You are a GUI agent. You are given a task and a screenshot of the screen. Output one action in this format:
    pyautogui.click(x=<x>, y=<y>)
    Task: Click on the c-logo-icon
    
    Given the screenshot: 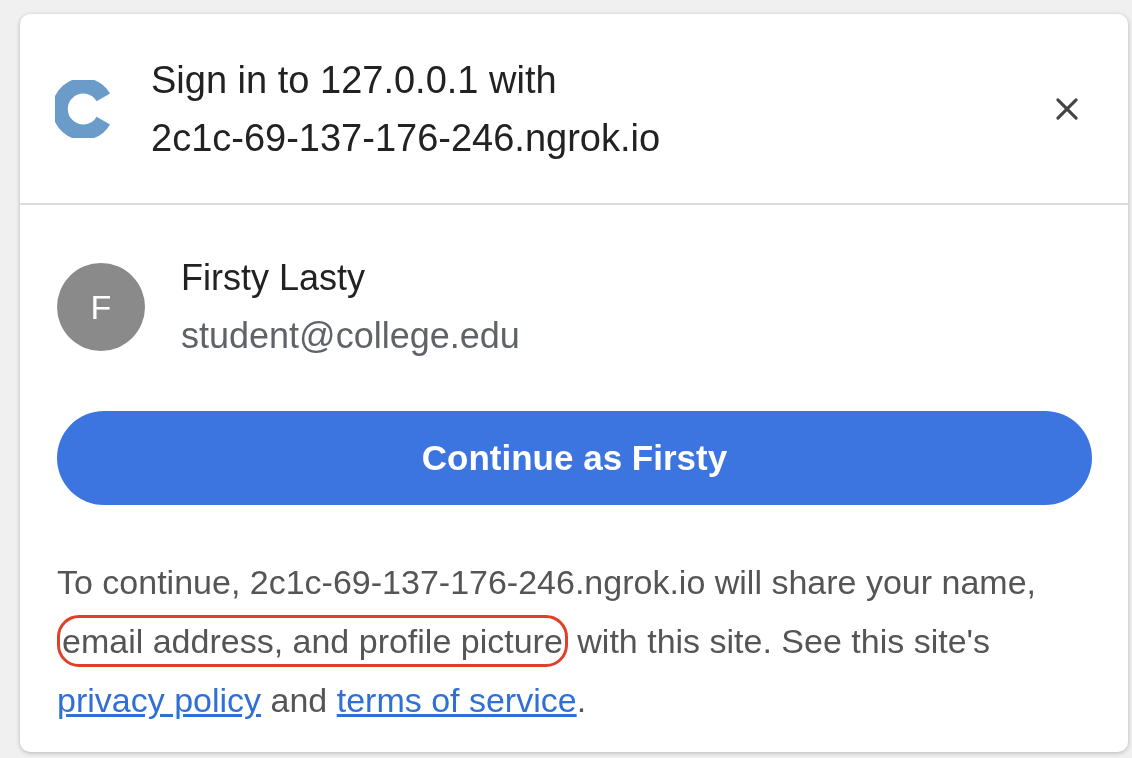 What is the action you would take?
    pyautogui.click(x=84, y=108)
    